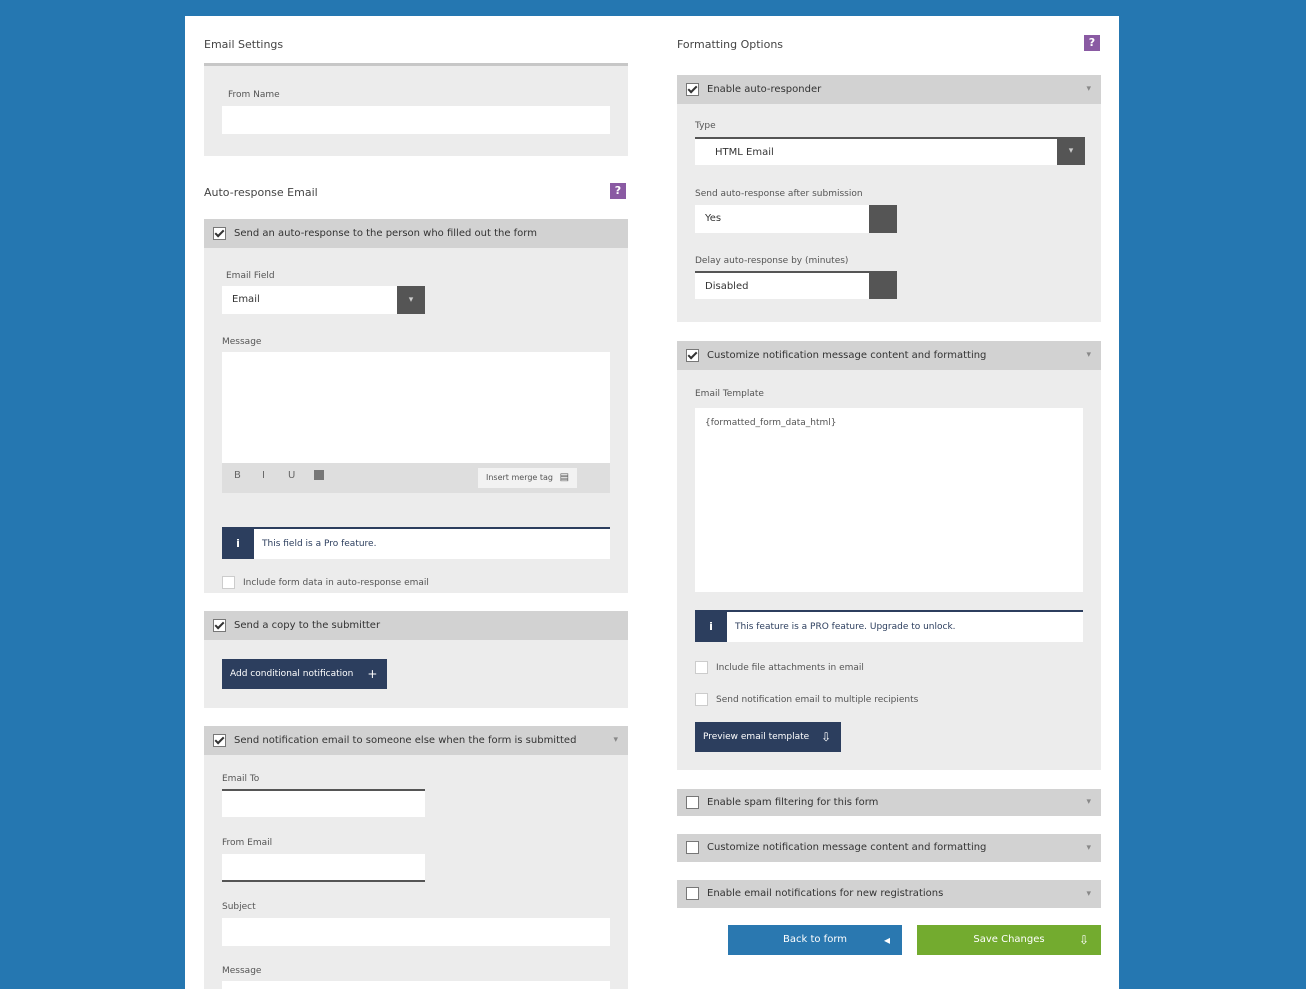 The width and height of the screenshot is (1306, 989). What do you see at coordinates (692, 355) in the screenshot?
I see `message-content-checkbox` at bounding box center [692, 355].